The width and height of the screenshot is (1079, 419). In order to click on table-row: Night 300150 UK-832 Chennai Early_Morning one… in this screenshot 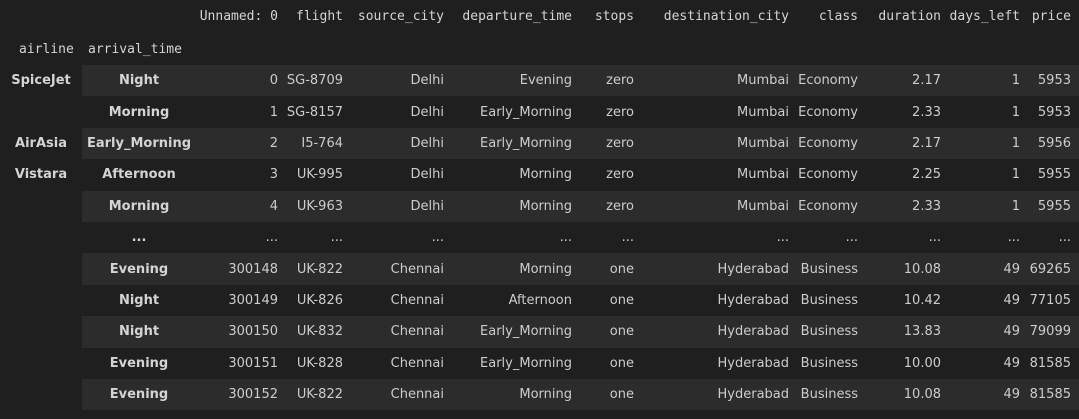, I will do `click(539, 332)`.